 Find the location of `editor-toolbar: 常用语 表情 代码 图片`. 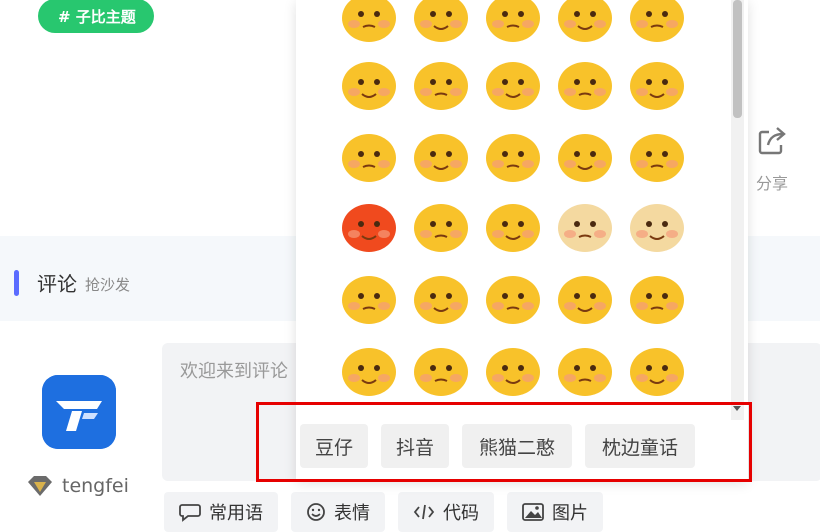

editor-toolbar: 常用语 表情 代码 图片 is located at coordinates (383, 512).